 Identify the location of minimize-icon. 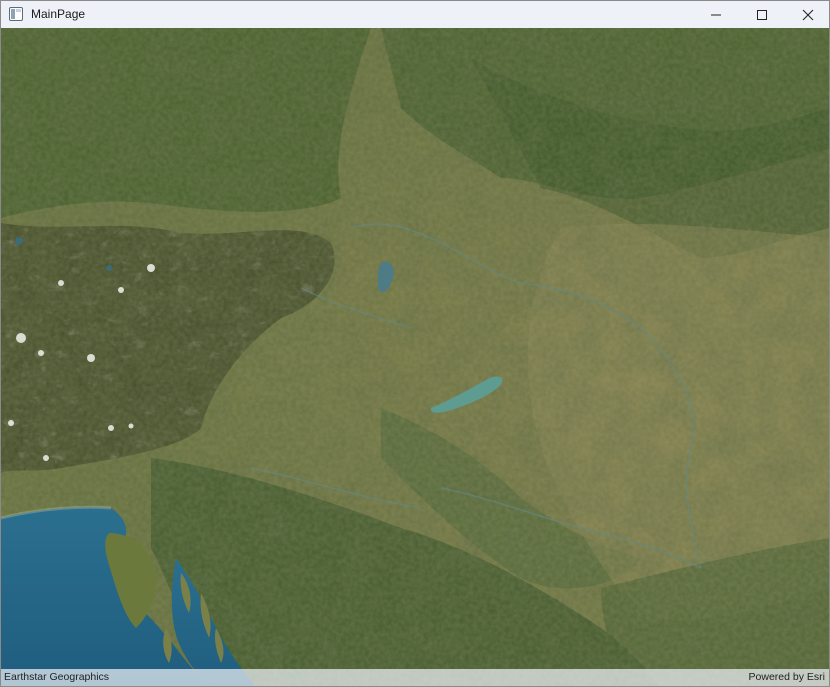
(716, 14).